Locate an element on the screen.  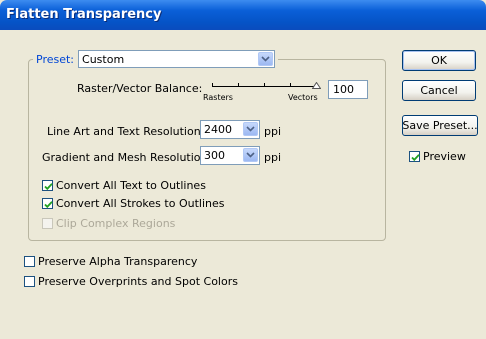
convert-strokes-label: Convert All Strokes to Outlines is located at coordinates (140, 203).